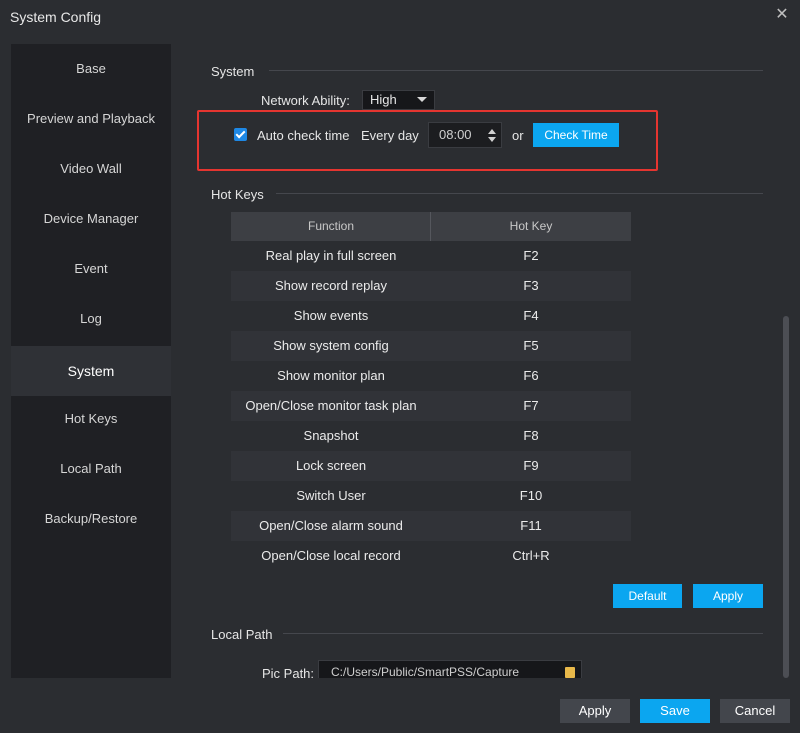  I want to click on hot-key-cell: F4, so click(531, 315).